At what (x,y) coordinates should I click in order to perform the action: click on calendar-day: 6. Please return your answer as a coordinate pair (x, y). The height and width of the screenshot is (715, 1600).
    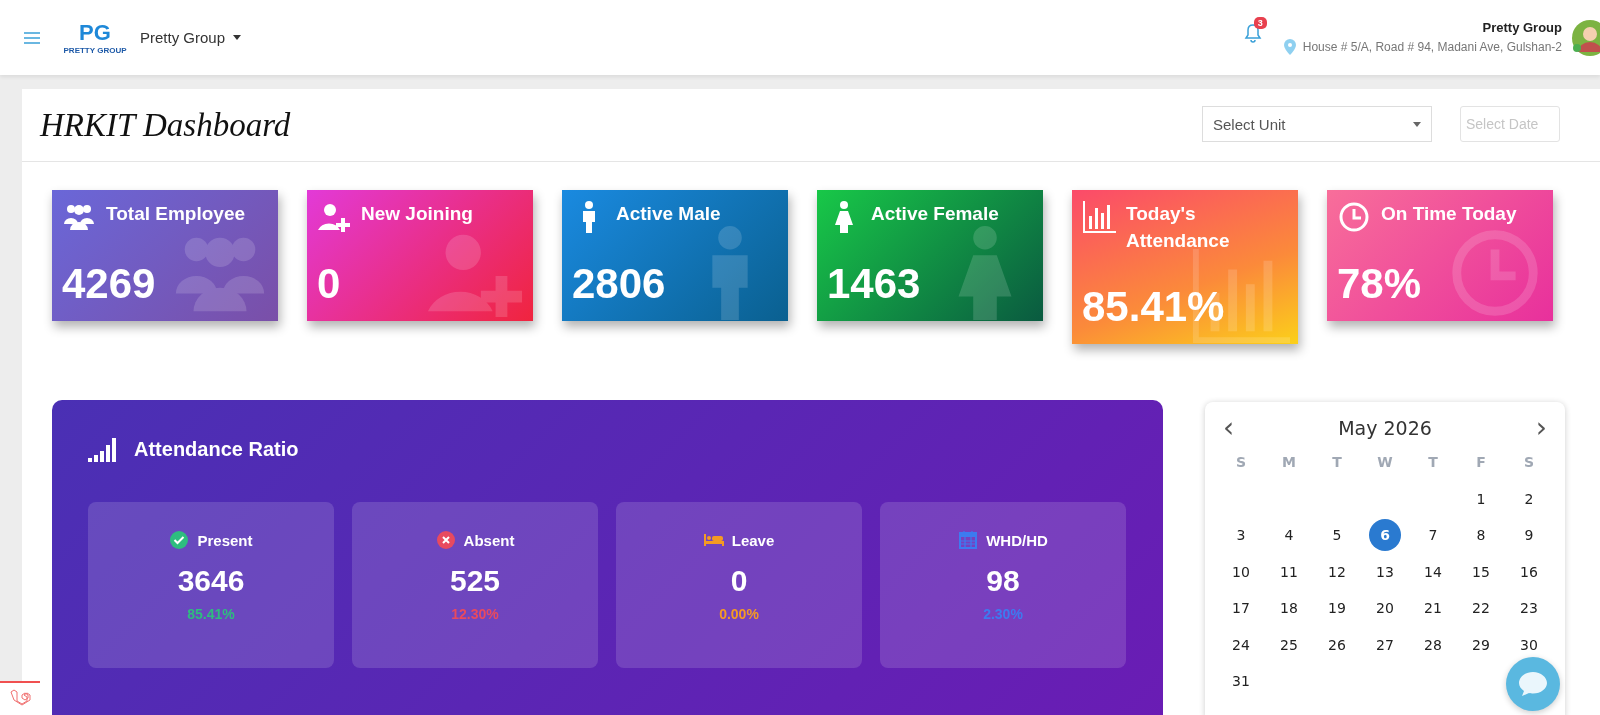
    Looking at the image, I should click on (1385, 535).